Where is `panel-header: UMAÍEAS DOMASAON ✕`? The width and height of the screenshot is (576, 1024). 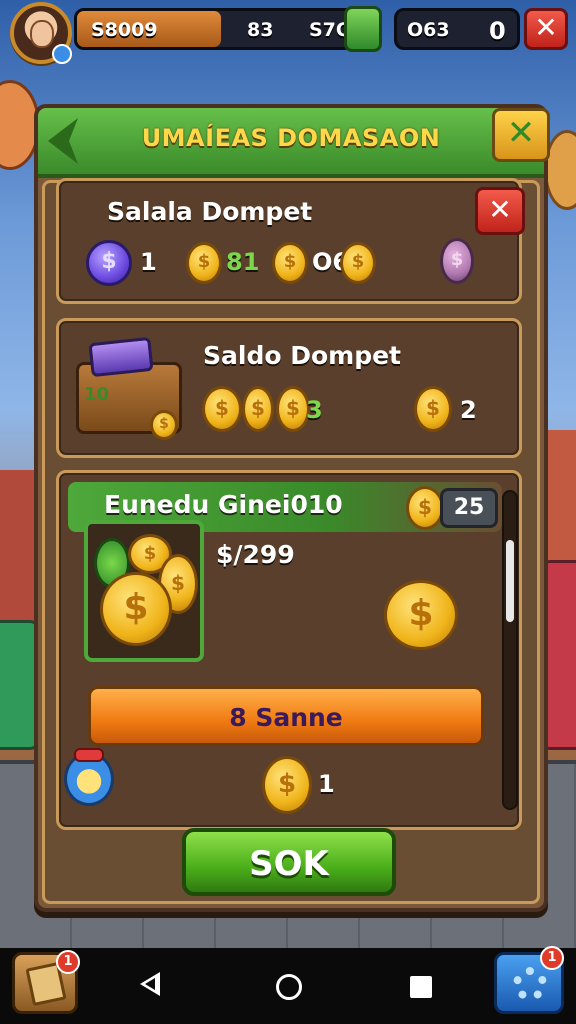 panel-header: UMAÍEAS DOMASAON ✕ is located at coordinates (294, 143).